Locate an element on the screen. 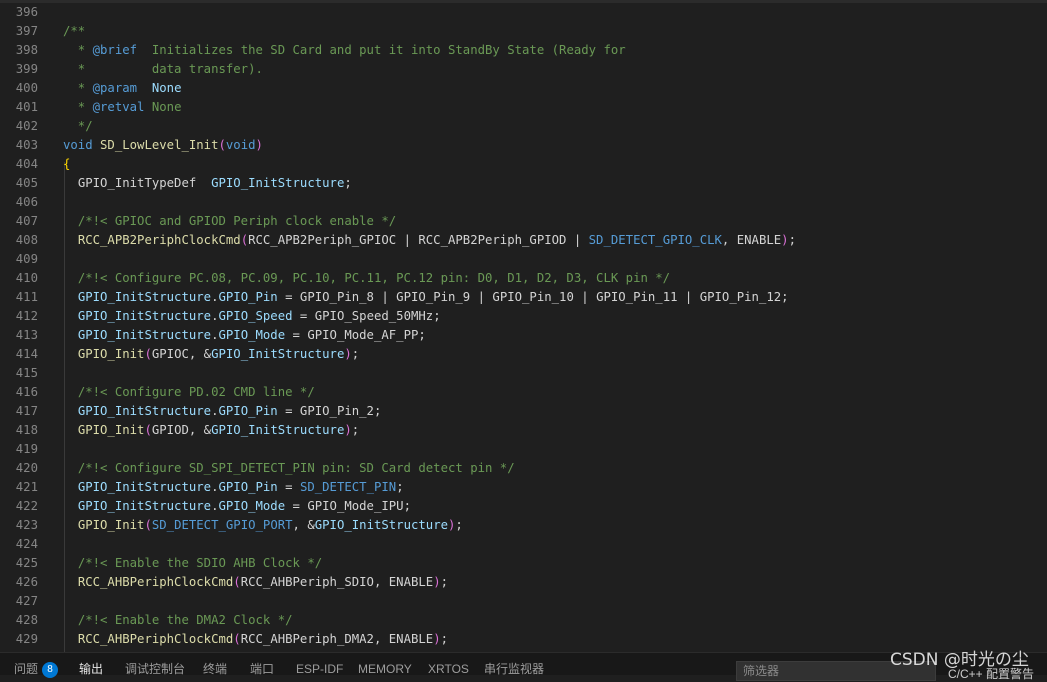  code-line: 425 /*!< Enable the SDIO AHB Clock */ is located at coordinates (523, 563).